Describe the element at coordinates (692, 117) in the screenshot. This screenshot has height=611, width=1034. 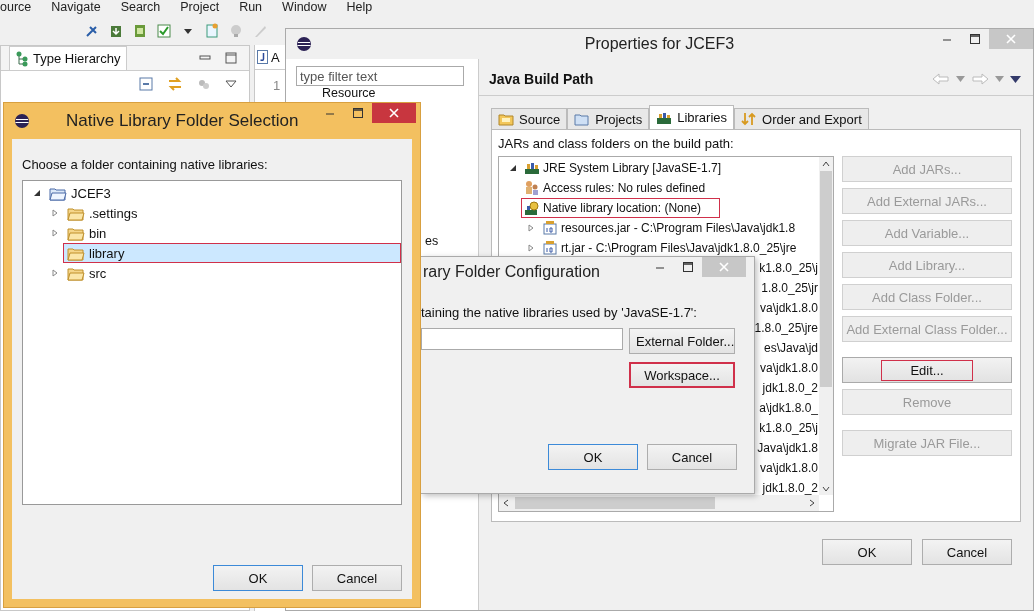
I see `tab: Libraries` at that location.